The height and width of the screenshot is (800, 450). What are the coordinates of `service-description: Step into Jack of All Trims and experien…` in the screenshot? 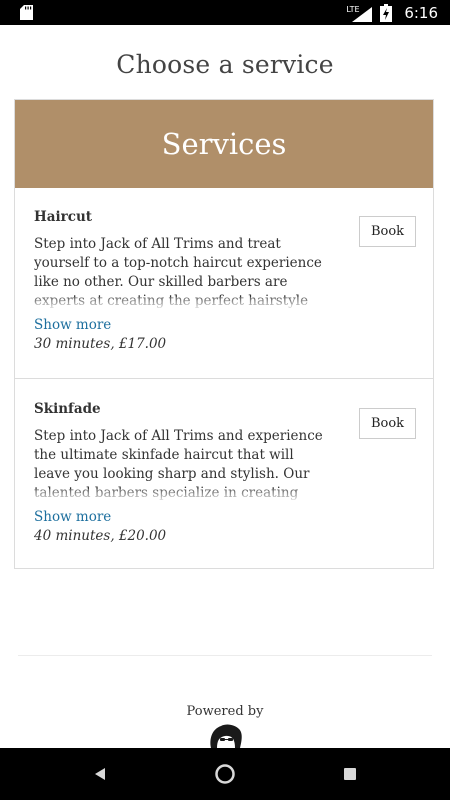 It's located at (179, 465).